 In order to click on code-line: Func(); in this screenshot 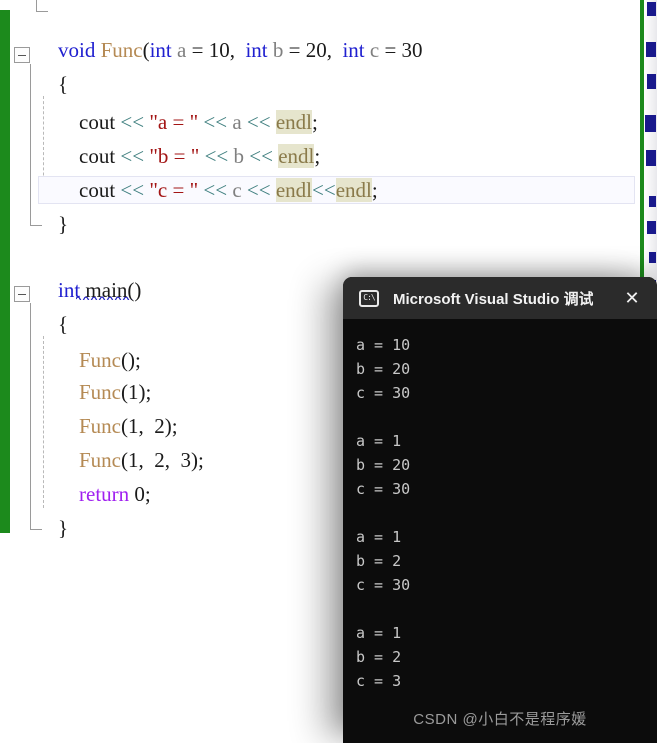, I will do `click(99, 360)`.